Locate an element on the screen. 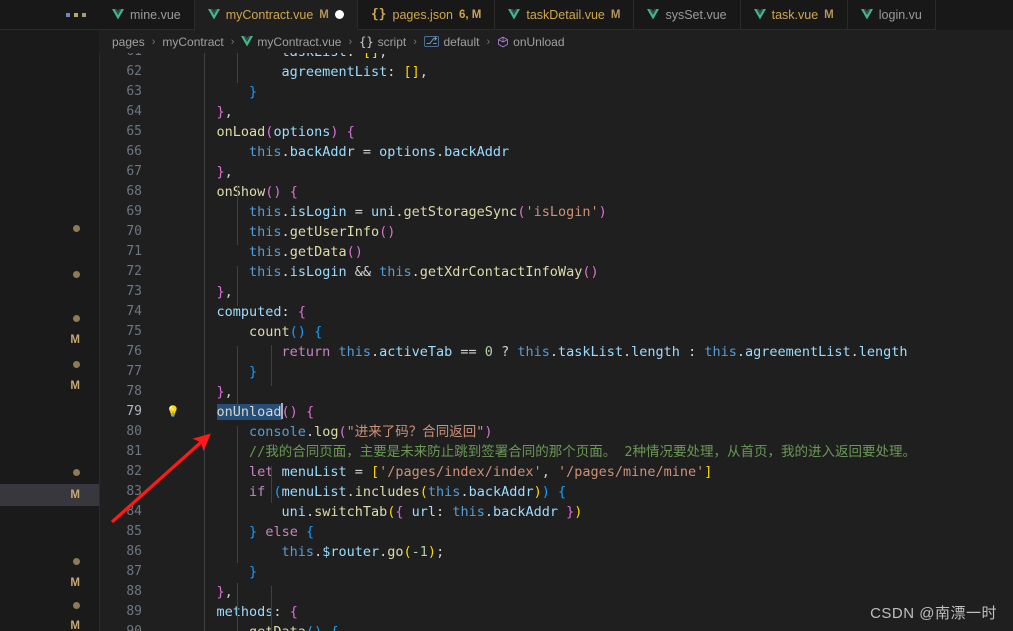 This screenshot has width=1013, height=631. code-token: [ is located at coordinates (375, 472).